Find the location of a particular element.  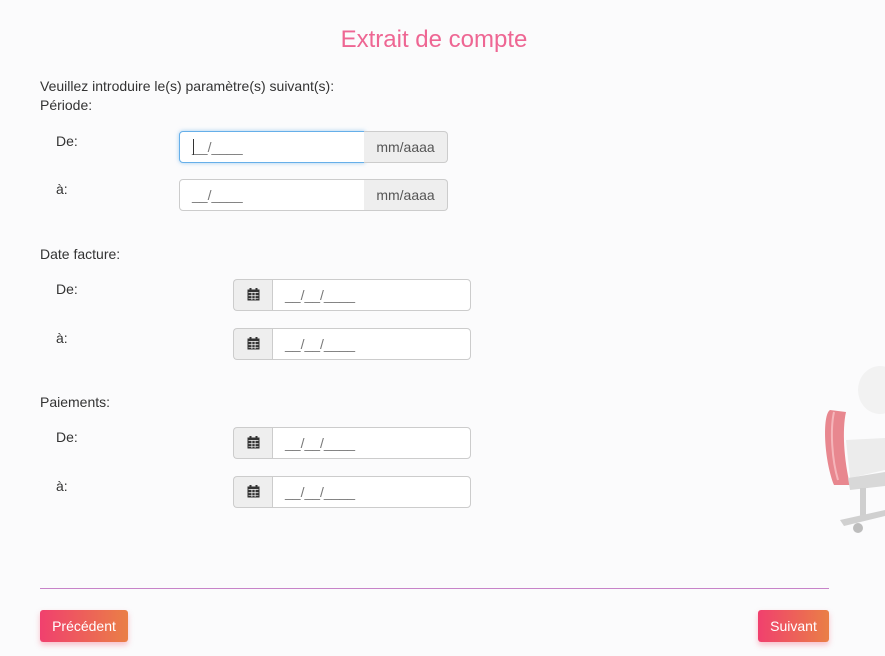

previous-button: Précédent is located at coordinates (84, 626).